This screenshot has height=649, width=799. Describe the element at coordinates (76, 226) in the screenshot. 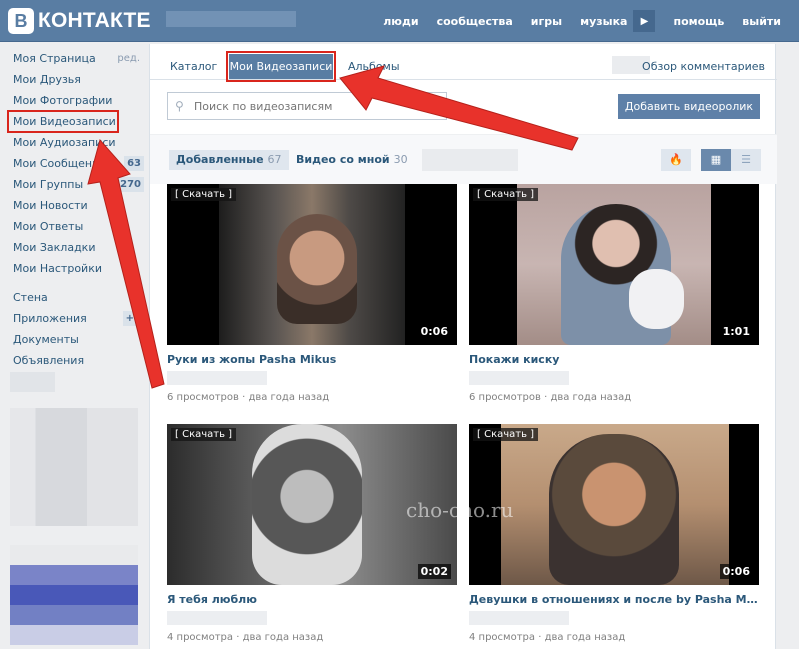

I see `sidebar-item-answers: Мои Ответы` at that location.